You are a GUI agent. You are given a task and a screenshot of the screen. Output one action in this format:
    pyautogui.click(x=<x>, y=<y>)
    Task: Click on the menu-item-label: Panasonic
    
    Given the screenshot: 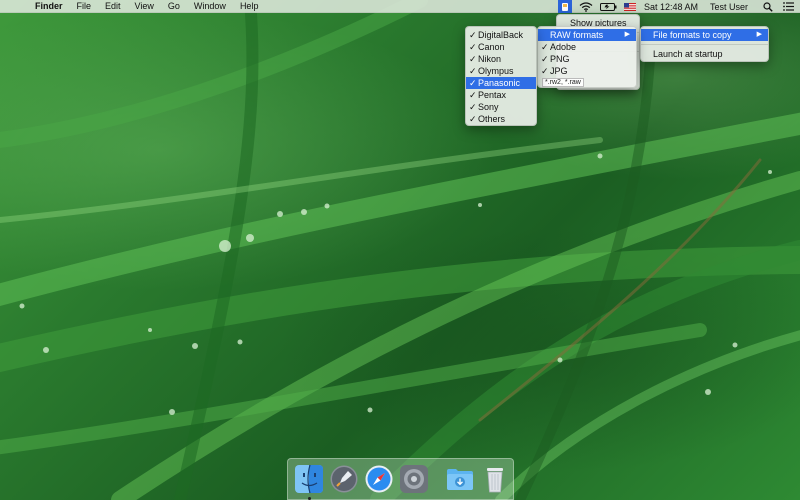 What is the action you would take?
    pyautogui.click(x=499, y=83)
    